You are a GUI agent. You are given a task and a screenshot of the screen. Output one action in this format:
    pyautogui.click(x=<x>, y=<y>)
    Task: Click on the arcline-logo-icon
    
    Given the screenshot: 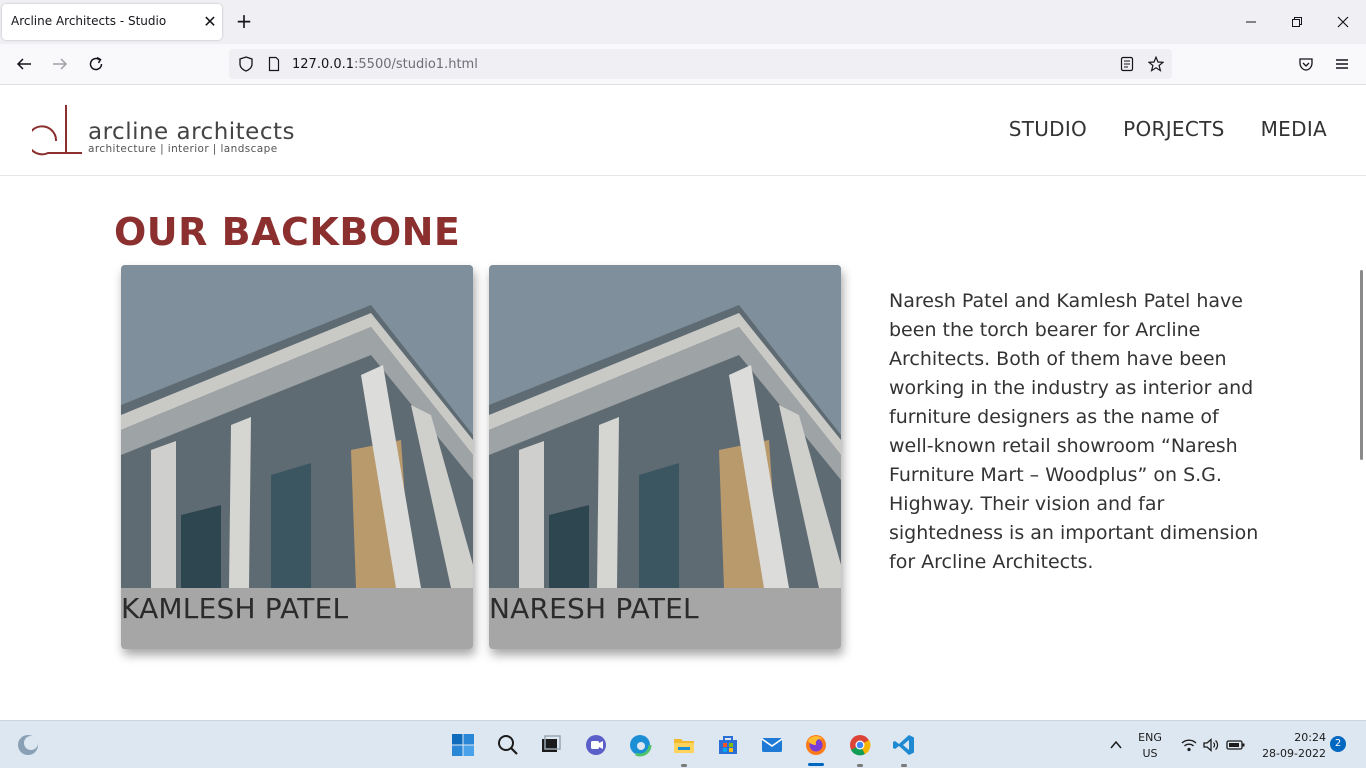 What is the action you would take?
    pyautogui.click(x=56, y=130)
    